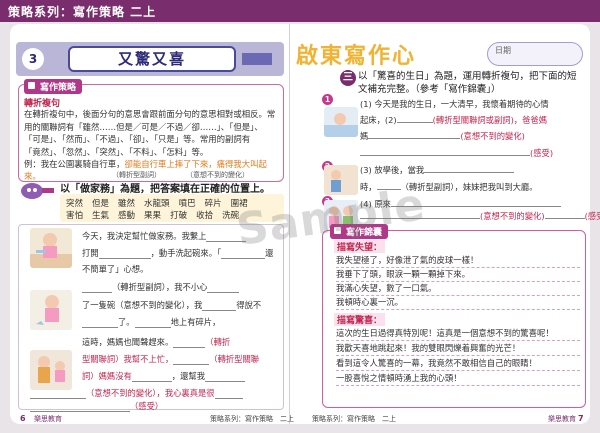  I want to click on story-hint: （轉折, so click(218, 342).